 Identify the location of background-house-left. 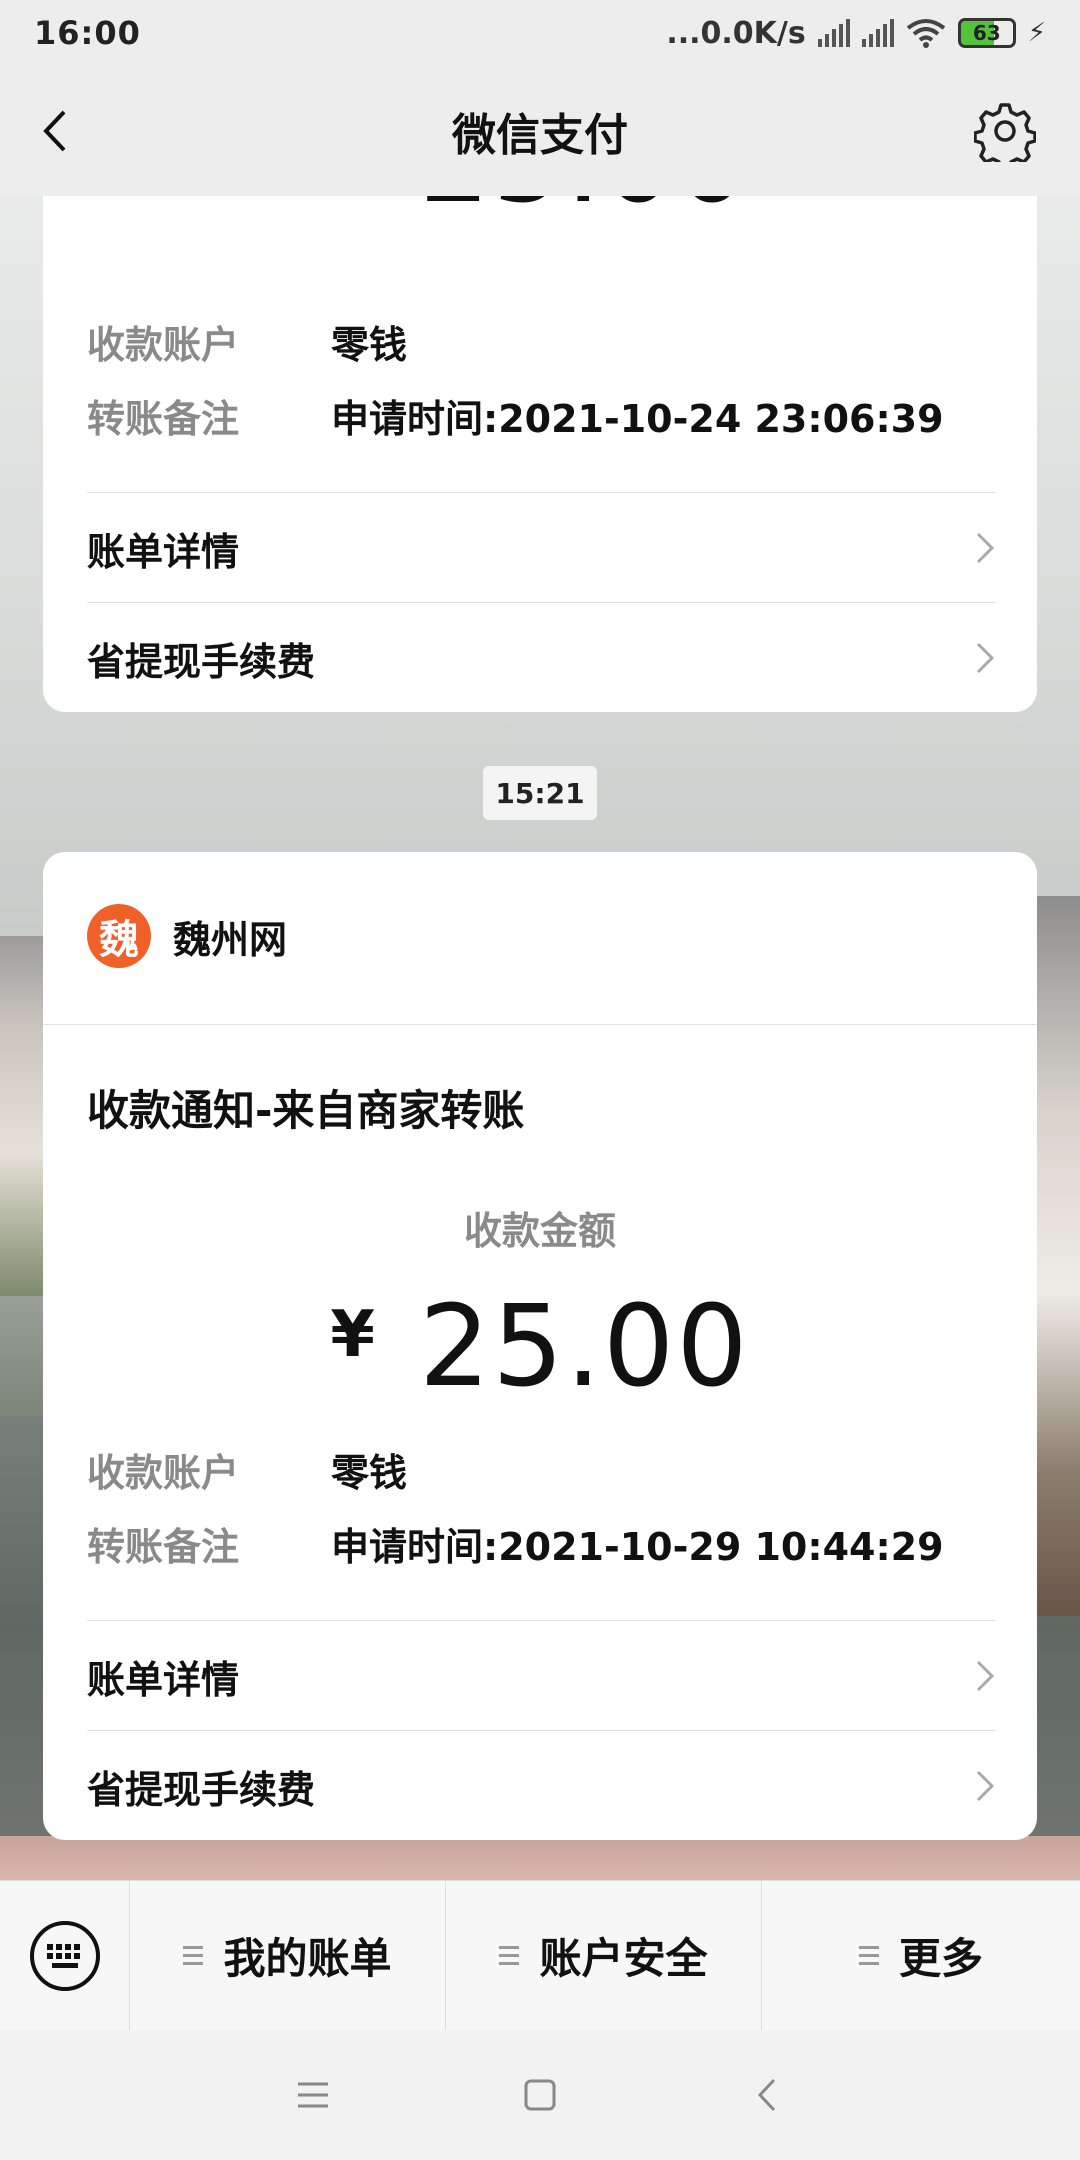
(22, 1116).